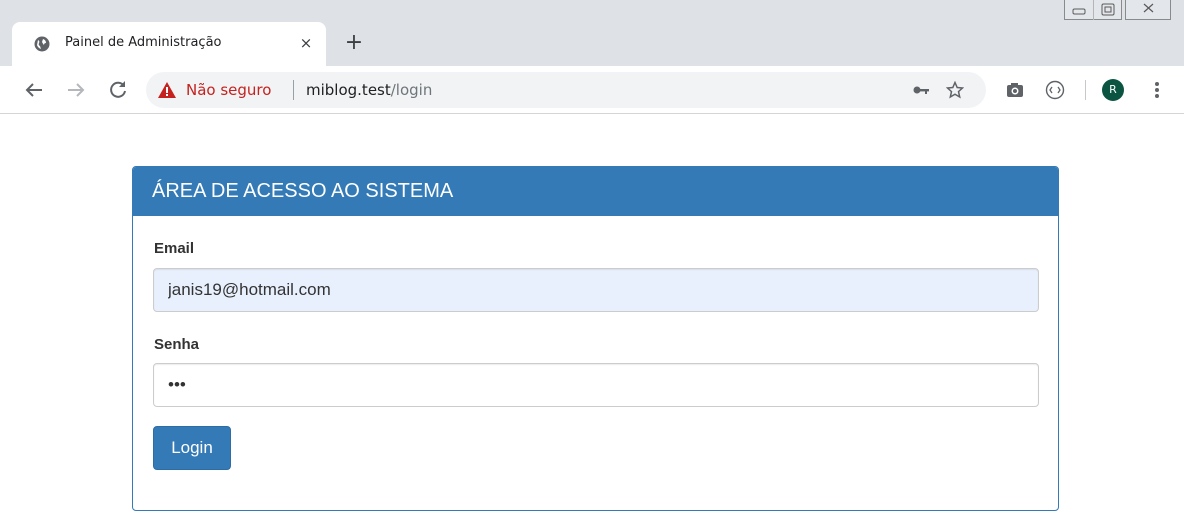 The width and height of the screenshot is (1184, 529). What do you see at coordinates (177, 344) in the screenshot?
I see `password-label: Senha` at bounding box center [177, 344].